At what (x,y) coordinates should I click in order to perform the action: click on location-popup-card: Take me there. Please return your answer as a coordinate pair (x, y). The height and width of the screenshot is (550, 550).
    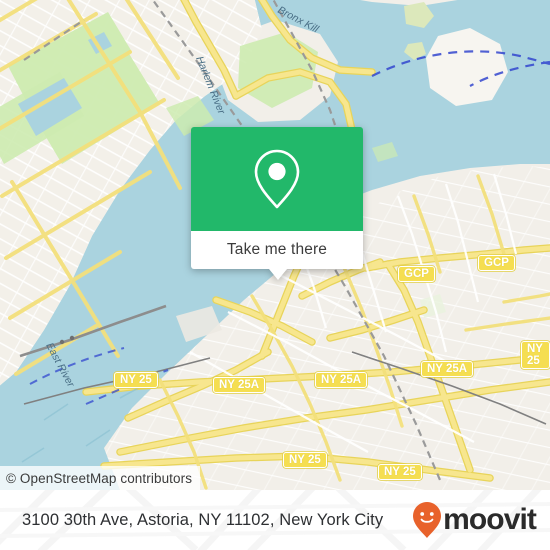
    Looking at the image, I should click on (277, 203).